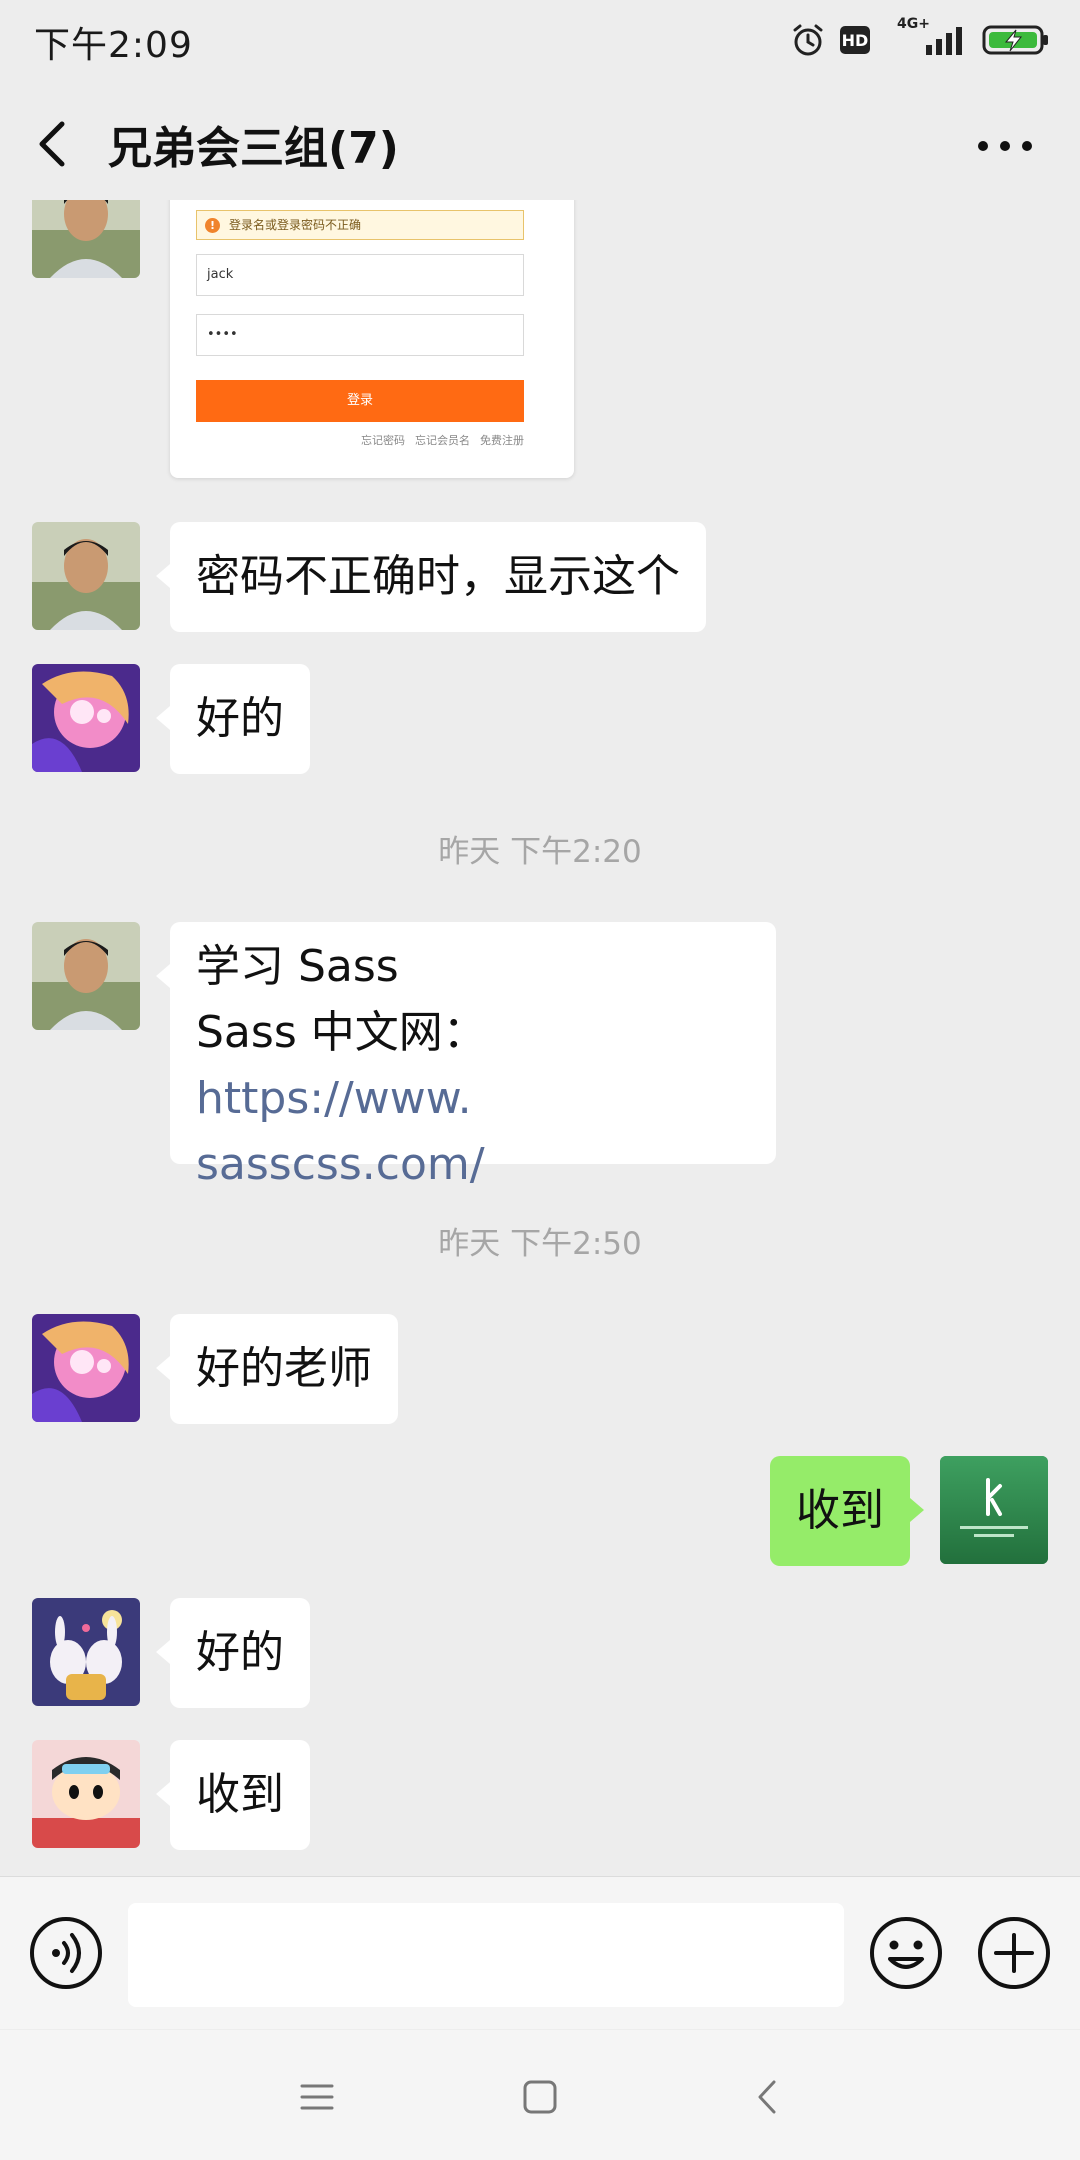 This screenshot has width=1080, height=2160. What do you see at coordinates (297, 966) in the screenshot?
I see `message-text-line: 学习 Sass` at bounding box center [297, 966].